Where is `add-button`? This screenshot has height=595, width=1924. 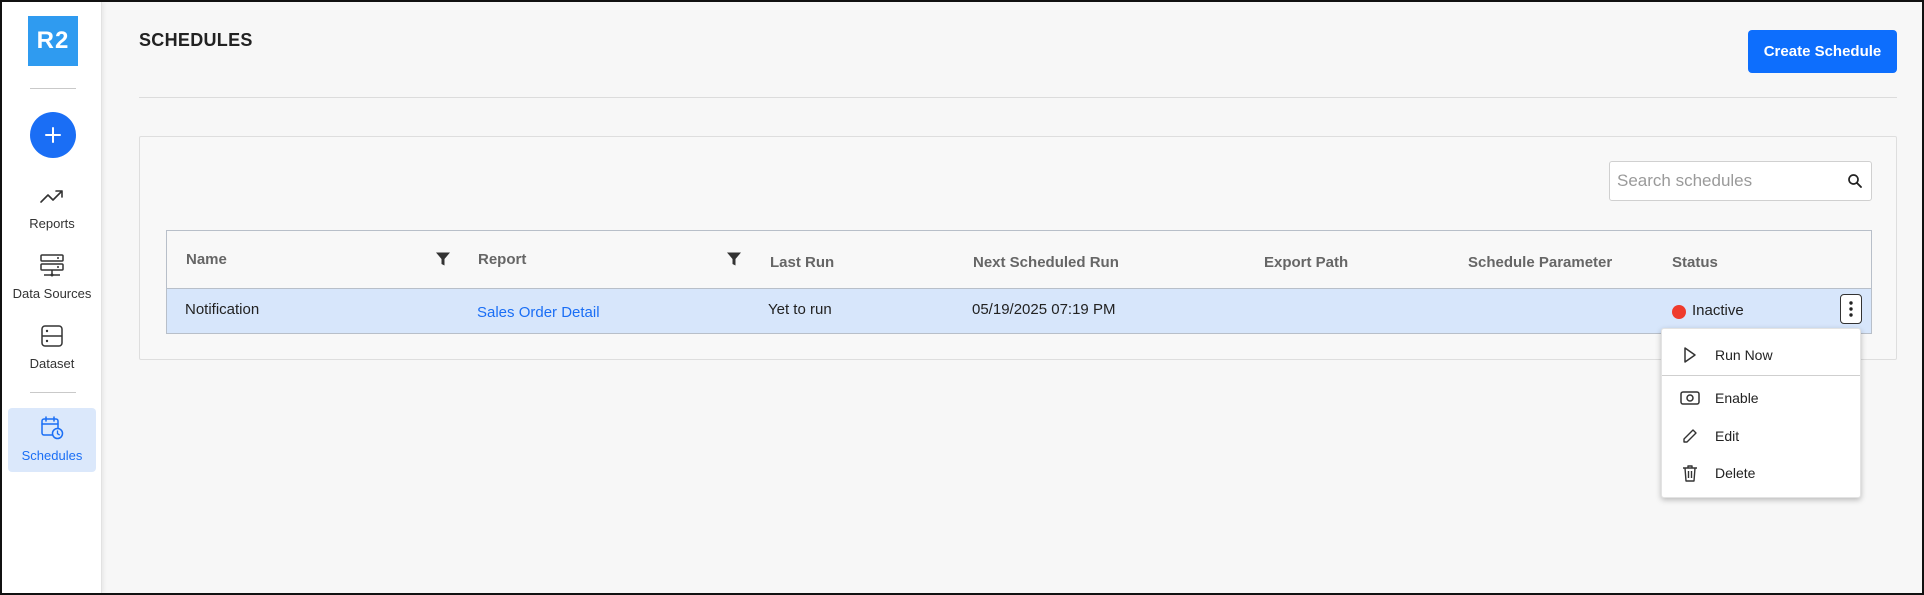 add-button is located at coordinates (53, 135).